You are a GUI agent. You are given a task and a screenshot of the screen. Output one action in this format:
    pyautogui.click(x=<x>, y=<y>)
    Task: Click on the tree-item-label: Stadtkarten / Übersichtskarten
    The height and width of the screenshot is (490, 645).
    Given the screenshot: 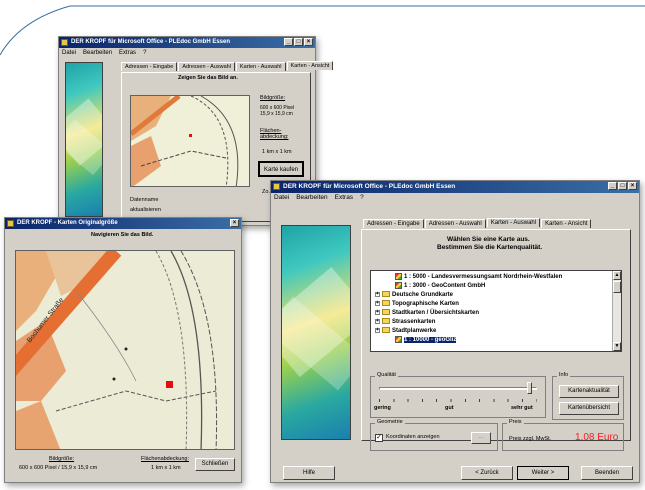 What is the action you would take?
    pyautogui.click(x=436, y=313)
    